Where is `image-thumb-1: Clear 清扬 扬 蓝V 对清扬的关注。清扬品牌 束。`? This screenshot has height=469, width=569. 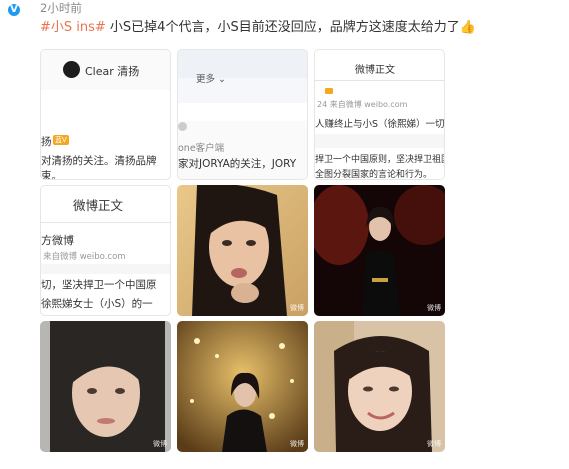 image-thumb-1: Clear 清扬 扬 蓝V 对清扬的关注。清扬品牌 束。 is located at coordinates (105, 114).